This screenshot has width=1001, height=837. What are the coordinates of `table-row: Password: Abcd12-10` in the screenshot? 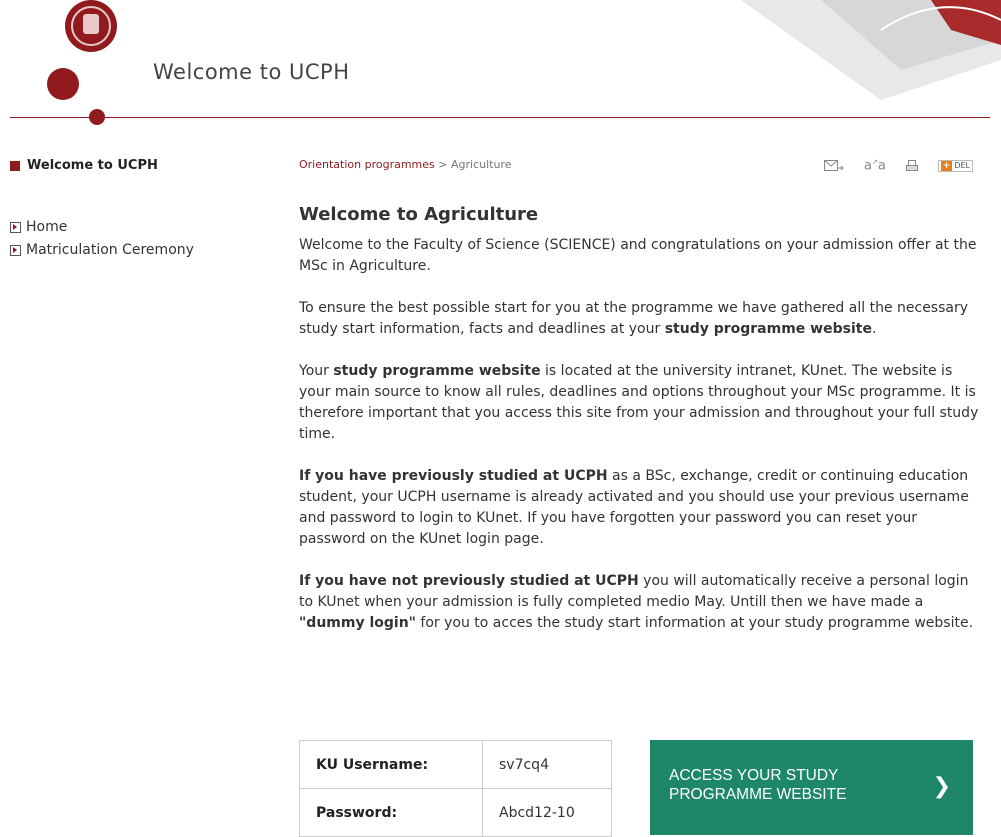 It's located at (455, 812).